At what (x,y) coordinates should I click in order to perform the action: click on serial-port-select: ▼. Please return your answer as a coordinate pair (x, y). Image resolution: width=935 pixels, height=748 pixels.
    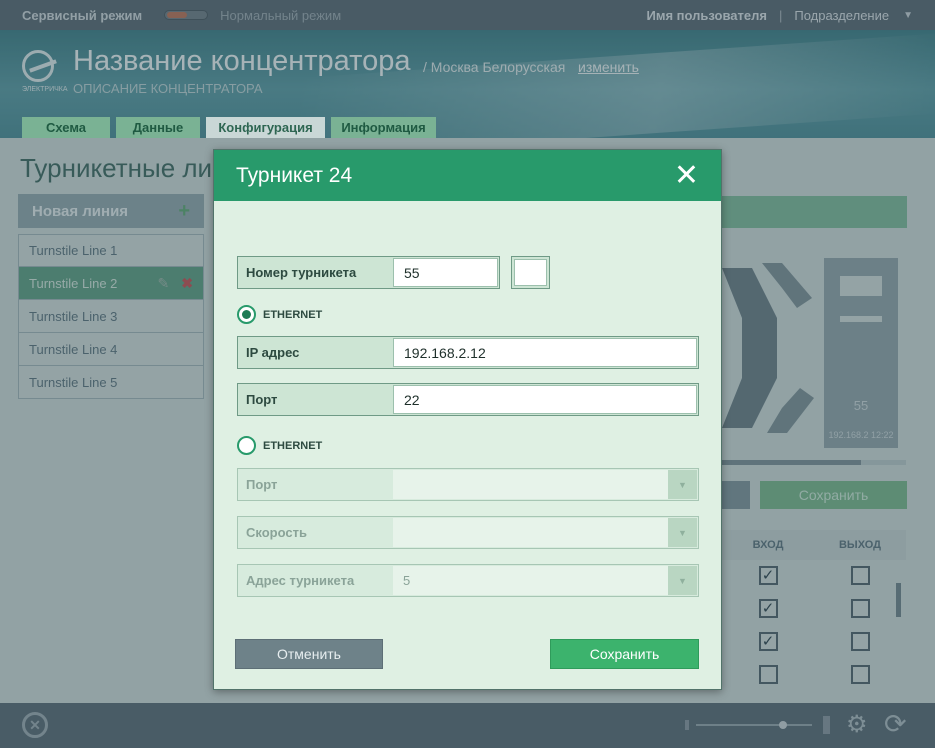
    Looking at the image, I should click on (545, 484).